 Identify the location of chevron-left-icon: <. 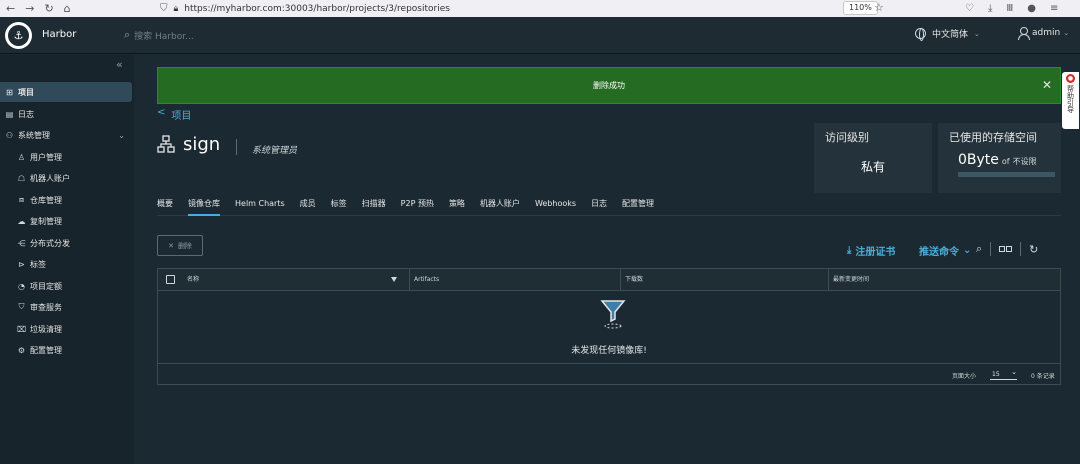
(161, 112).